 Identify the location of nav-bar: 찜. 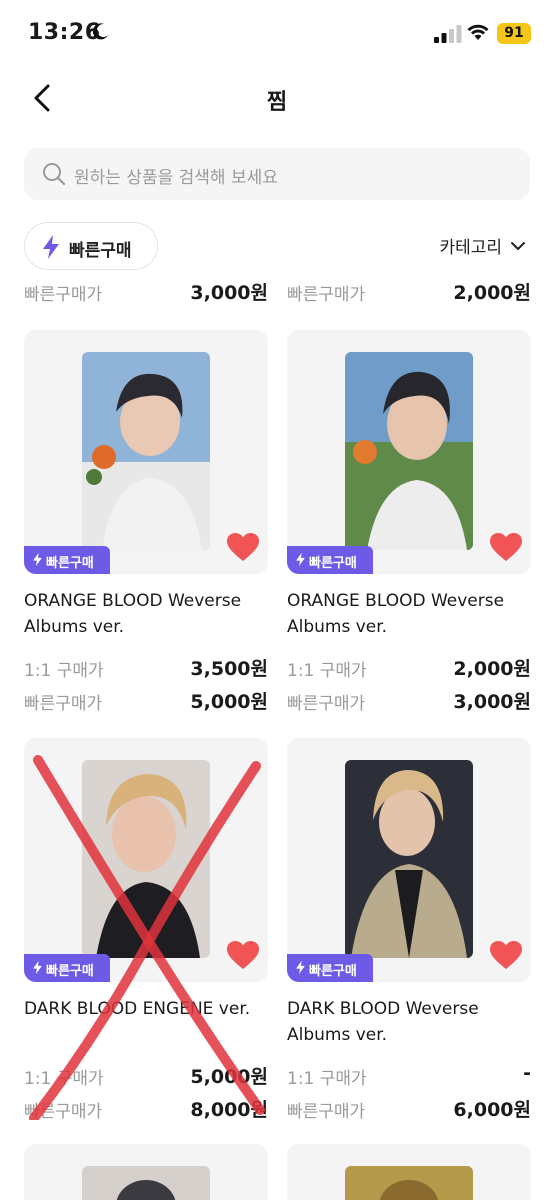
(277, 98).